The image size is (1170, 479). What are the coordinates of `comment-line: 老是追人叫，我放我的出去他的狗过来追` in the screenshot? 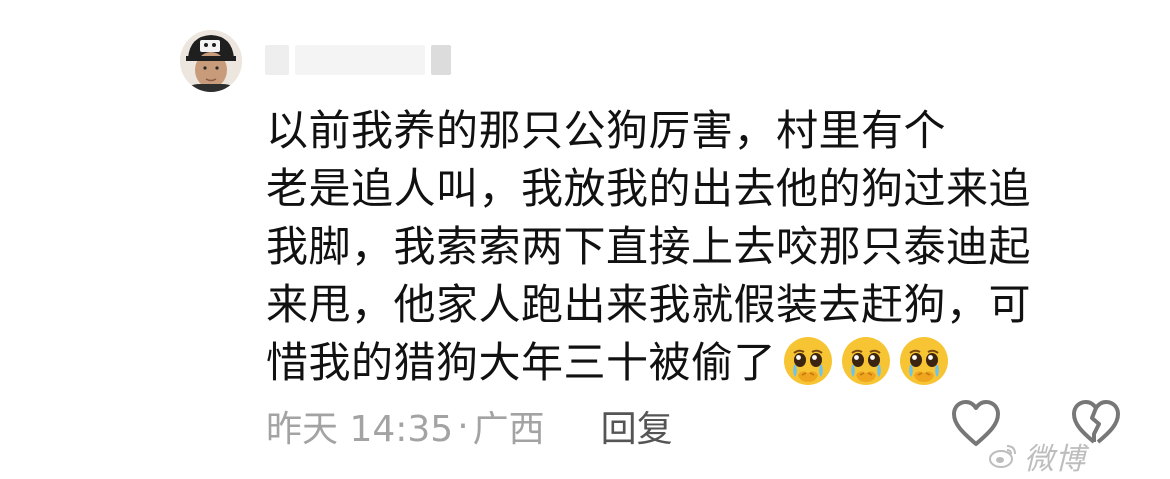 It's located at (649, 188).